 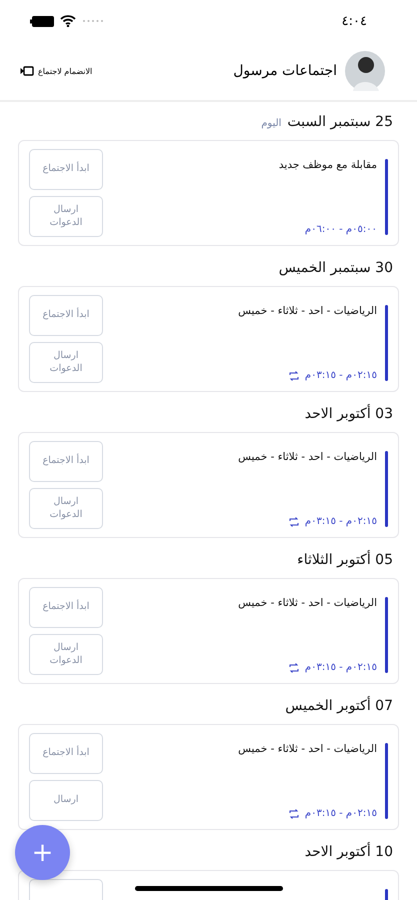 I want to click on meeting-card: مقابلة مع موظف جديد ٠٥:٠٠م - ٠٦:٠٠م ابدأ الاجتماع ارسال الدعوات, so click(x=208, y=193).